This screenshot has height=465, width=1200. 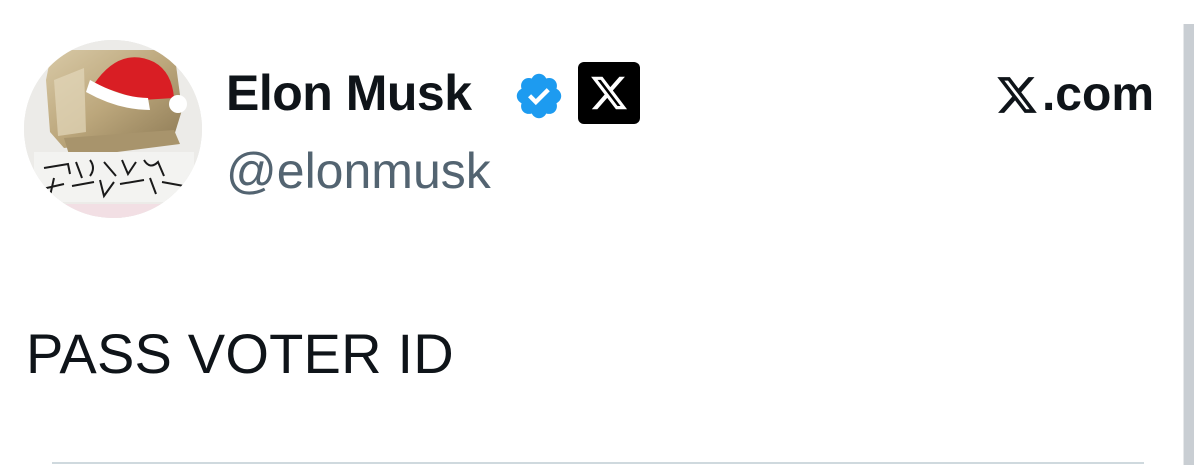 I want to click on profile-avatar, so click(x=113, y=129).